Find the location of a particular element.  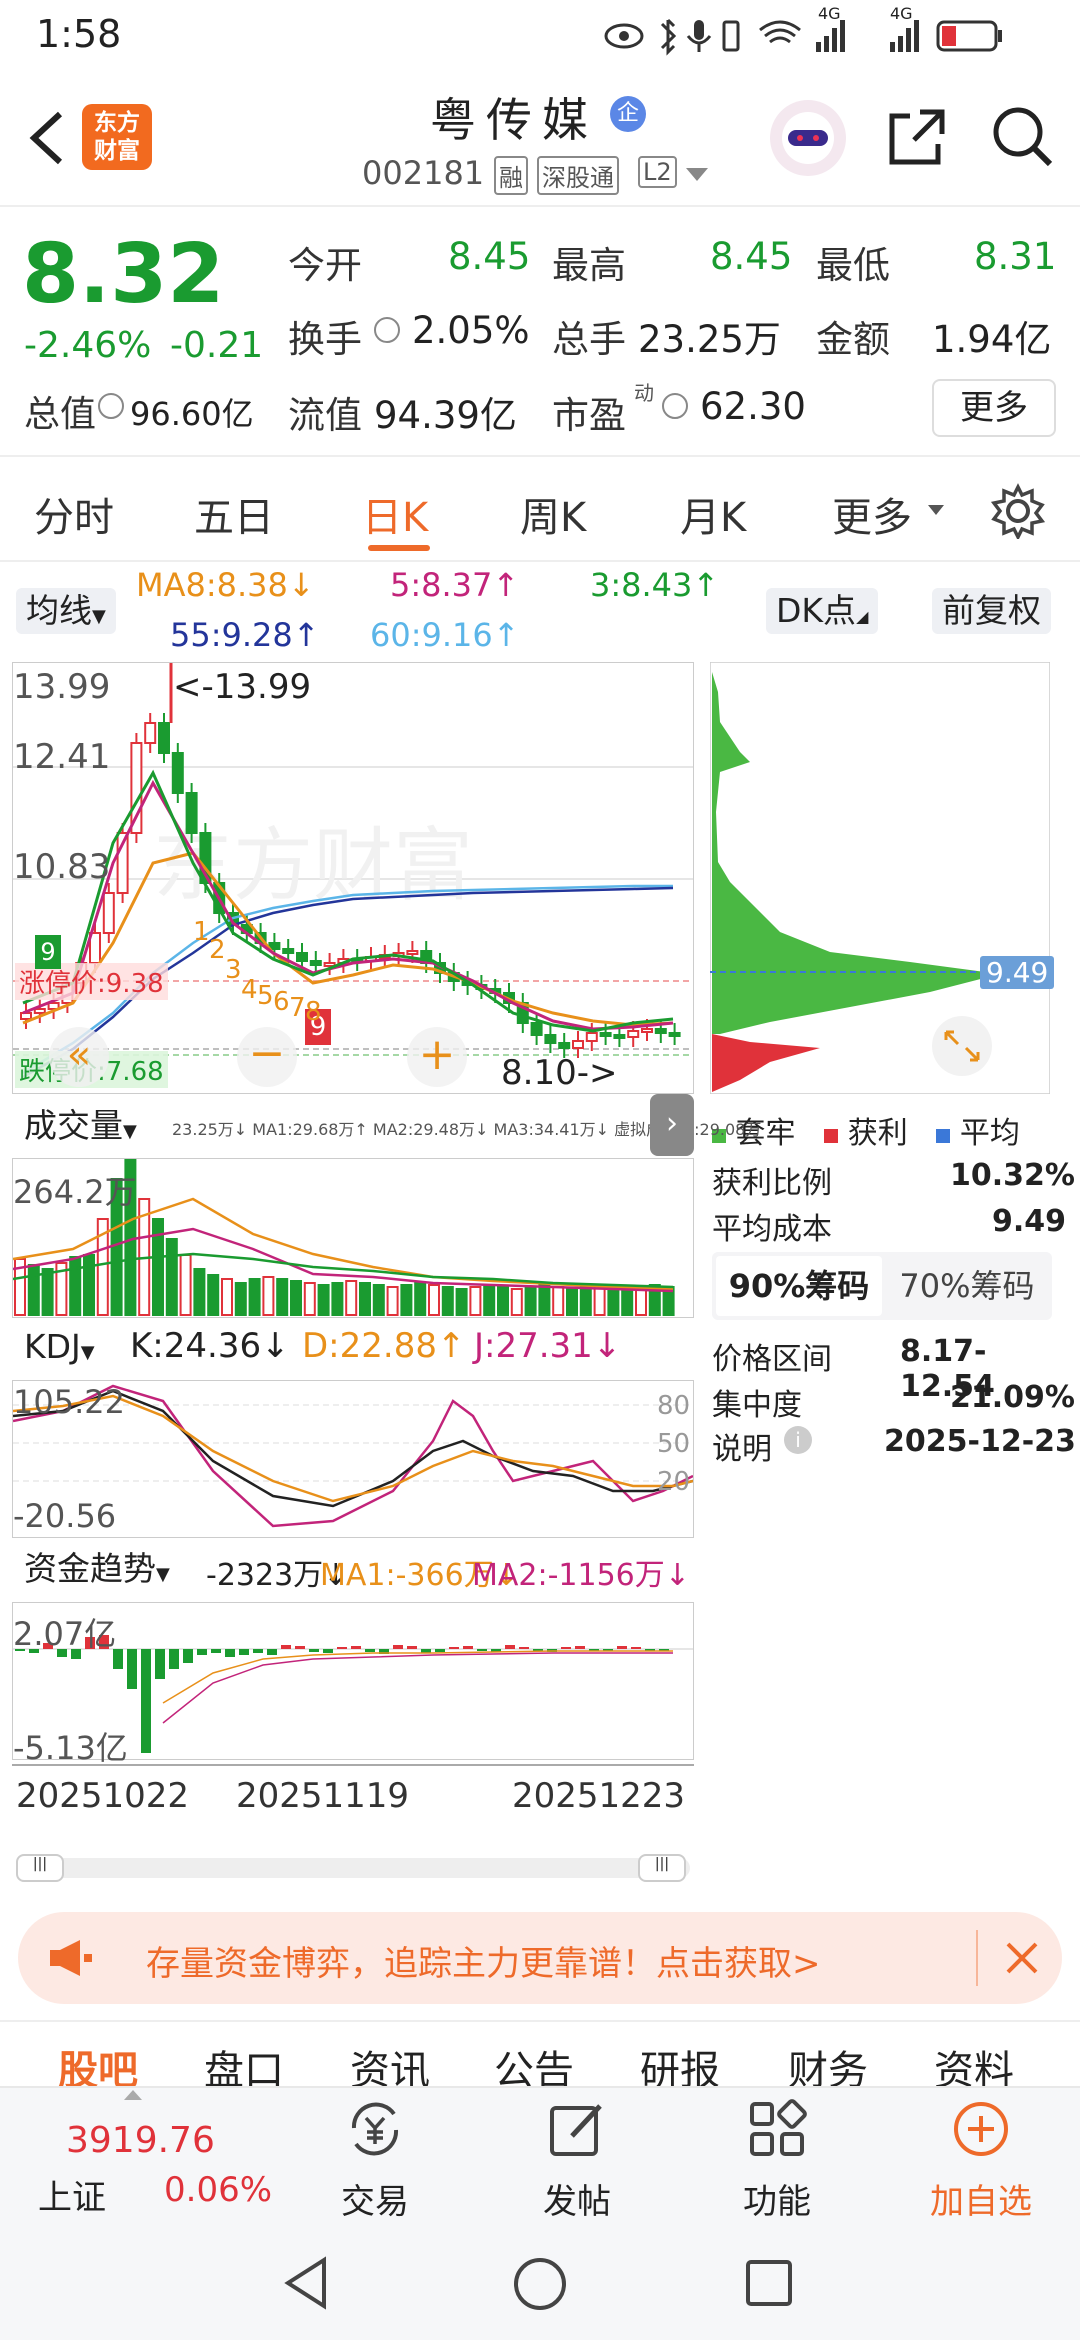

assistant-avatar is located at coordinates (808, 138).